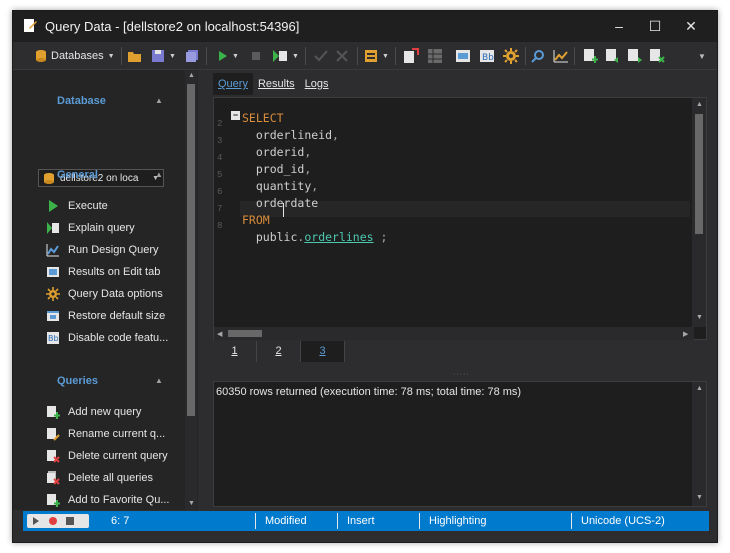 This screenshot has width=730, height=553. What do you see at coordinates (105, 412) in the screenshot?
I see `sidebar-item-label: Add new query` at bounding box center [105, 412].